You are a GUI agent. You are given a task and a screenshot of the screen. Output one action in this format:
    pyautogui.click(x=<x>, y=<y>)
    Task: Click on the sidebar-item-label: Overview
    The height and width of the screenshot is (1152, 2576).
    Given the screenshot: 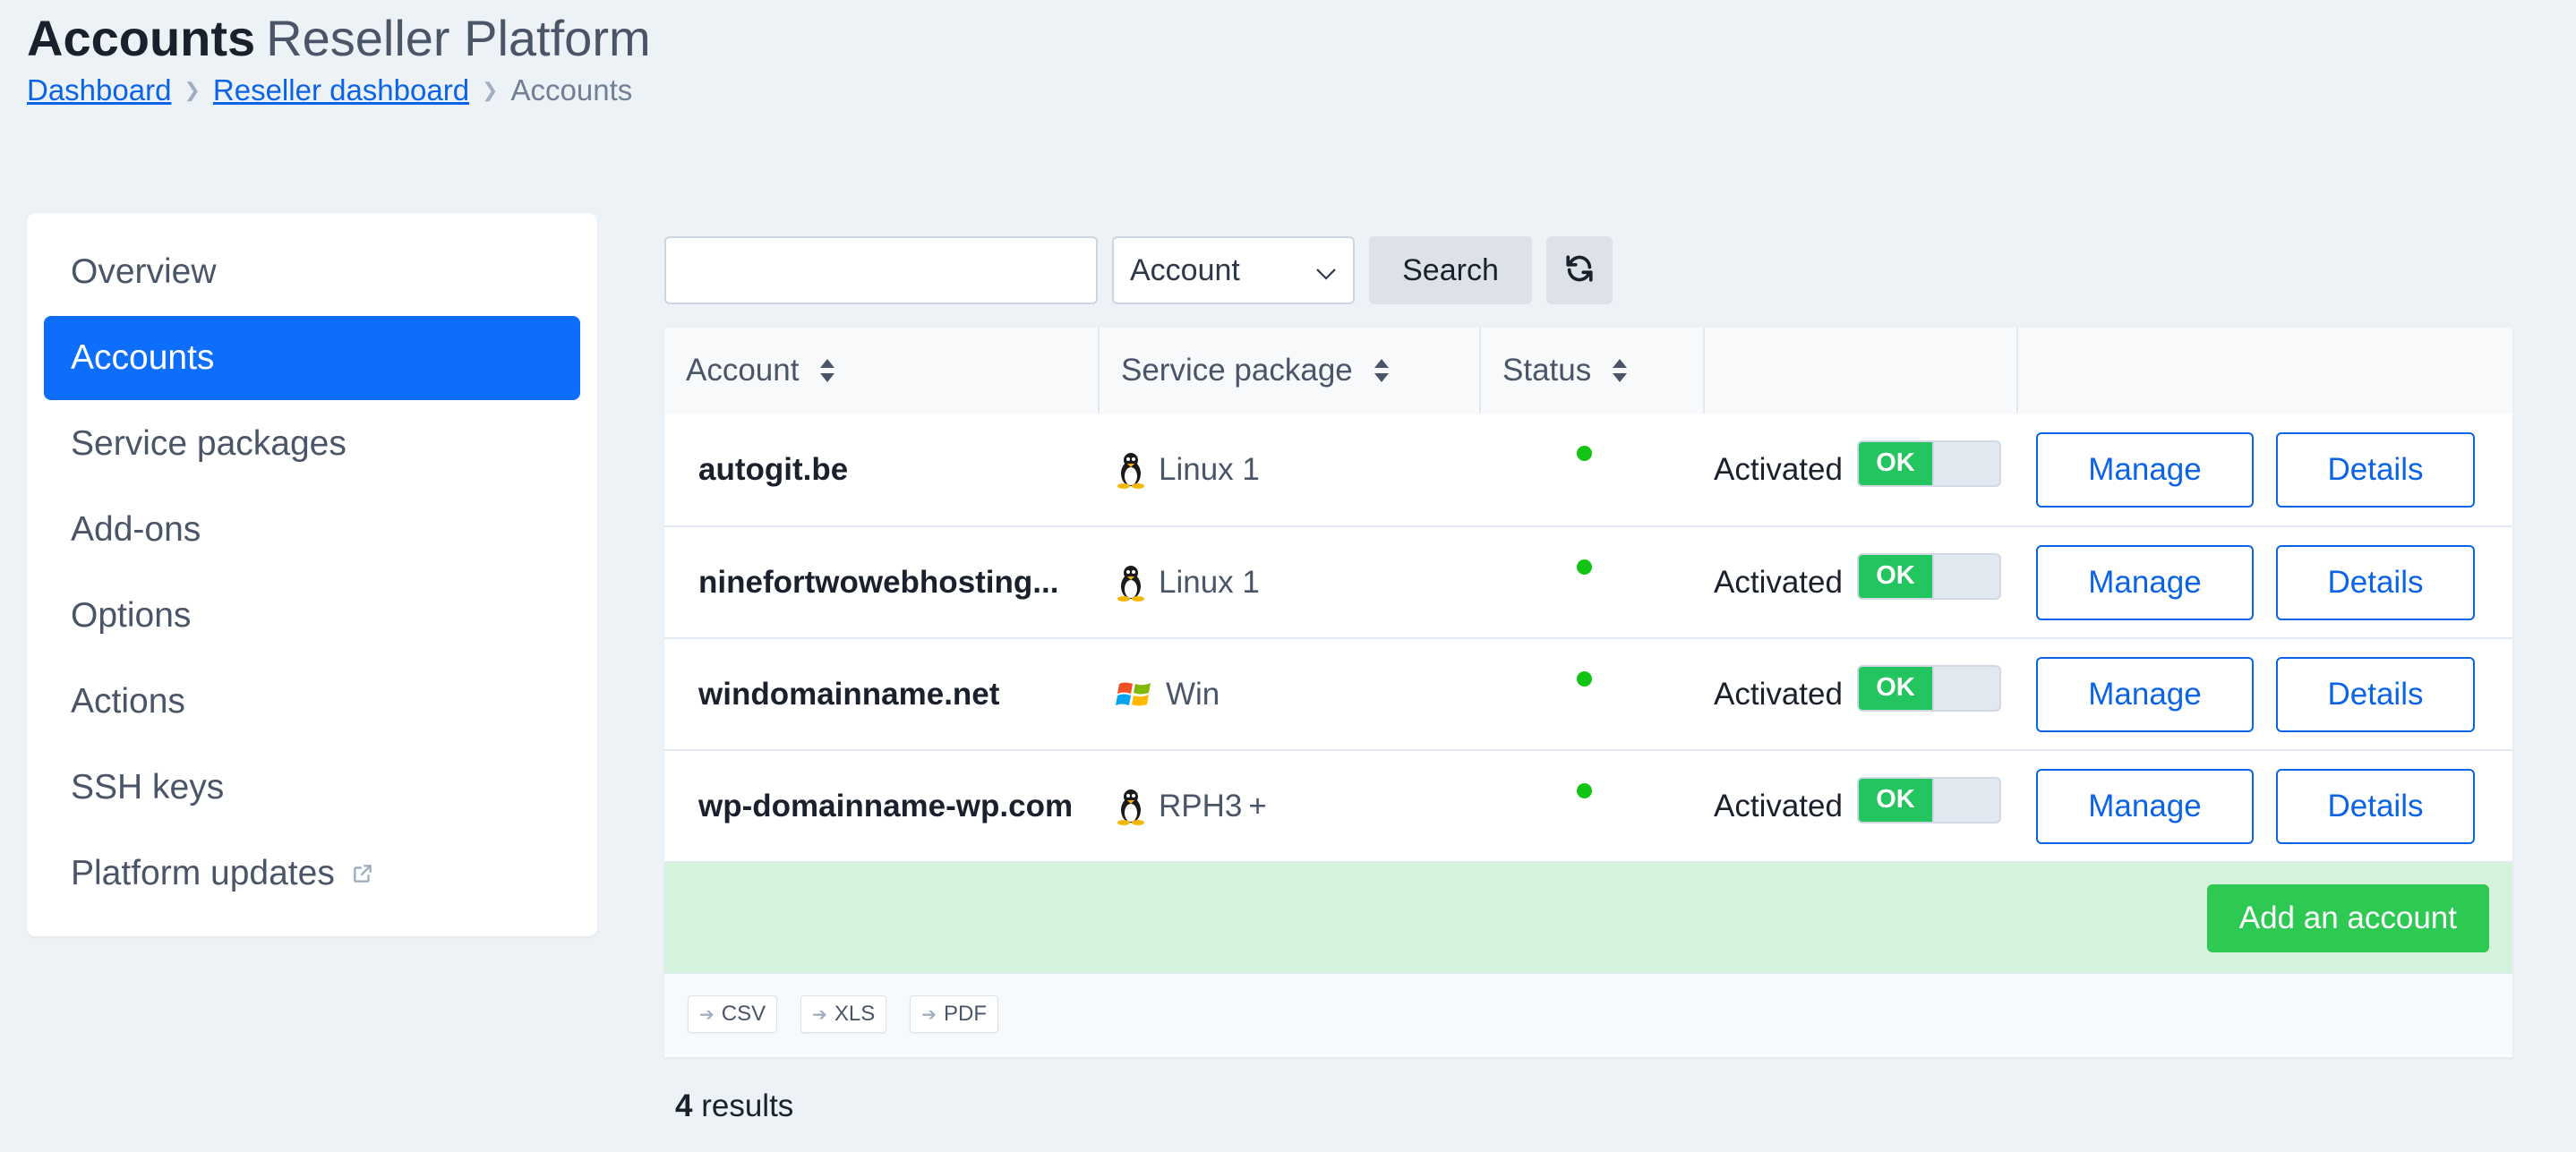 What is the action you would take?
    pyautogui.click(x=144, y=271)
    